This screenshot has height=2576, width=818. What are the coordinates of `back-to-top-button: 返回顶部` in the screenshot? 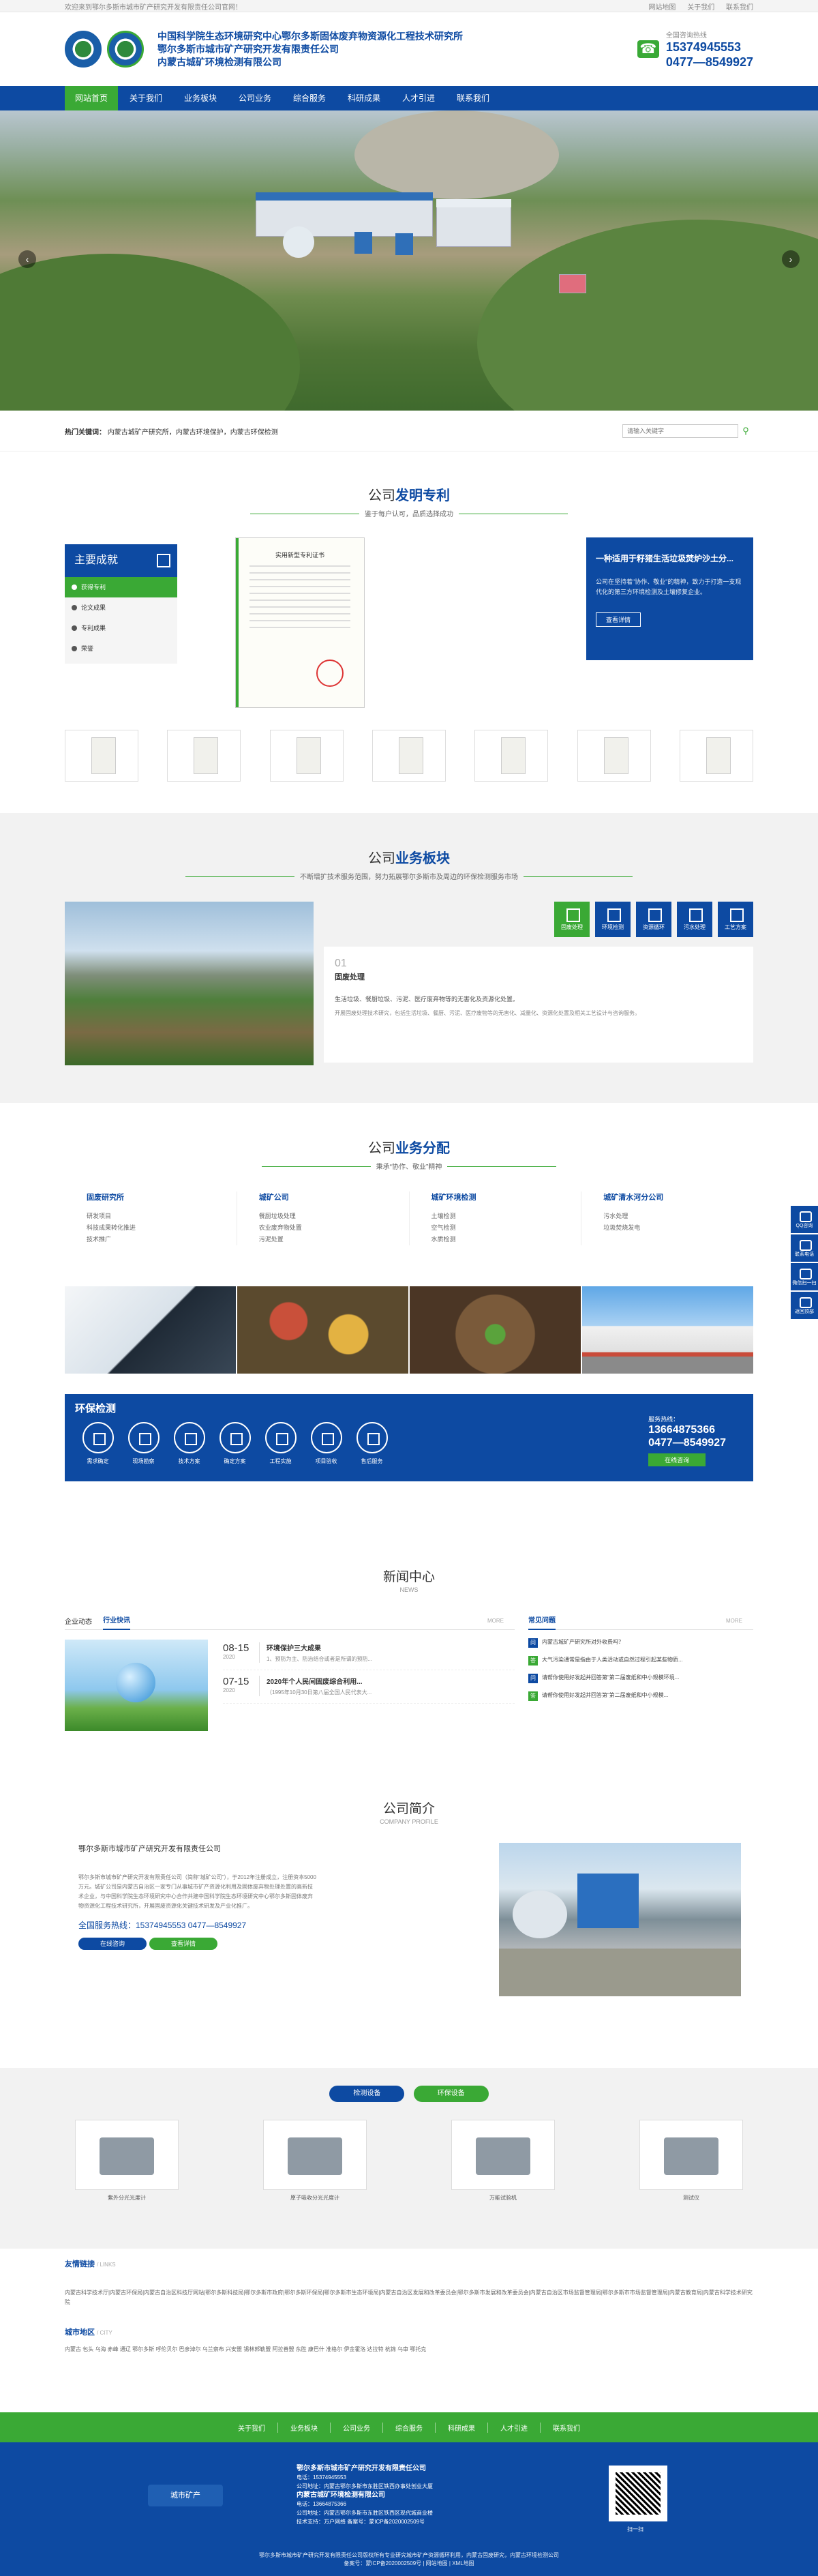 It's located at (804, 1305).